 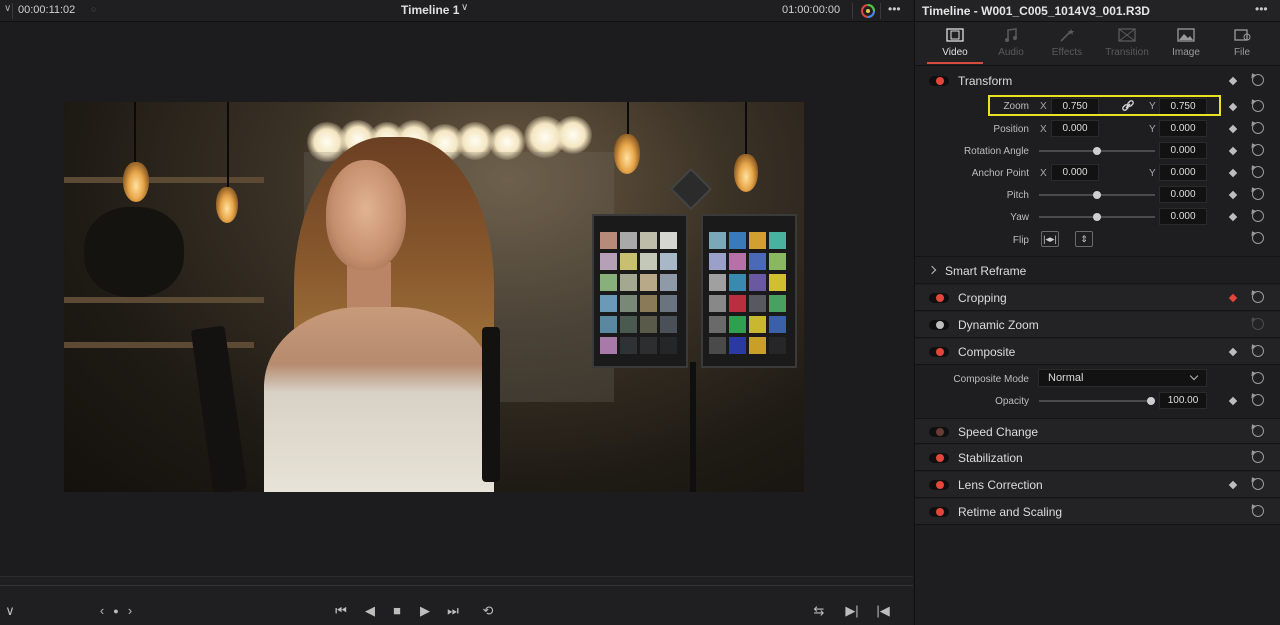 I want to click on anchor-y-field: 0.000, so click(x=1183, y=172).